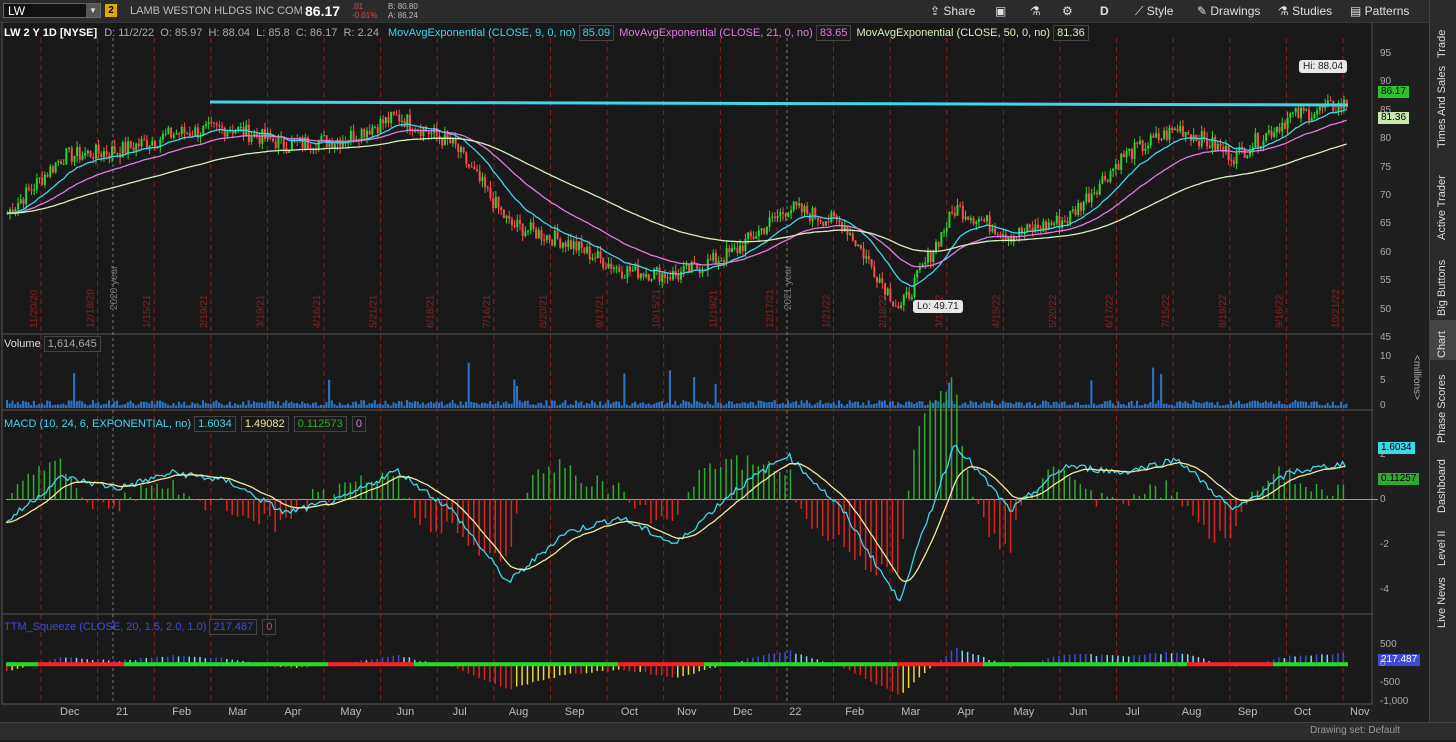  What do you see at coordinates (1443, 405) in the screenshot?
I see `tab-phase-scores: Phase Scores` at bounding box center [1443, 405].